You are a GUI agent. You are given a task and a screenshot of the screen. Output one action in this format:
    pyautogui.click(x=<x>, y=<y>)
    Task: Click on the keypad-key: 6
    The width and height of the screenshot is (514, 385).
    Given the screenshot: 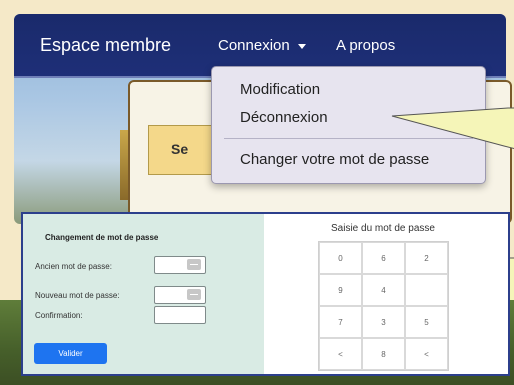 What is the action you would take?
    pyautogui.click(x=383, y=258)
    